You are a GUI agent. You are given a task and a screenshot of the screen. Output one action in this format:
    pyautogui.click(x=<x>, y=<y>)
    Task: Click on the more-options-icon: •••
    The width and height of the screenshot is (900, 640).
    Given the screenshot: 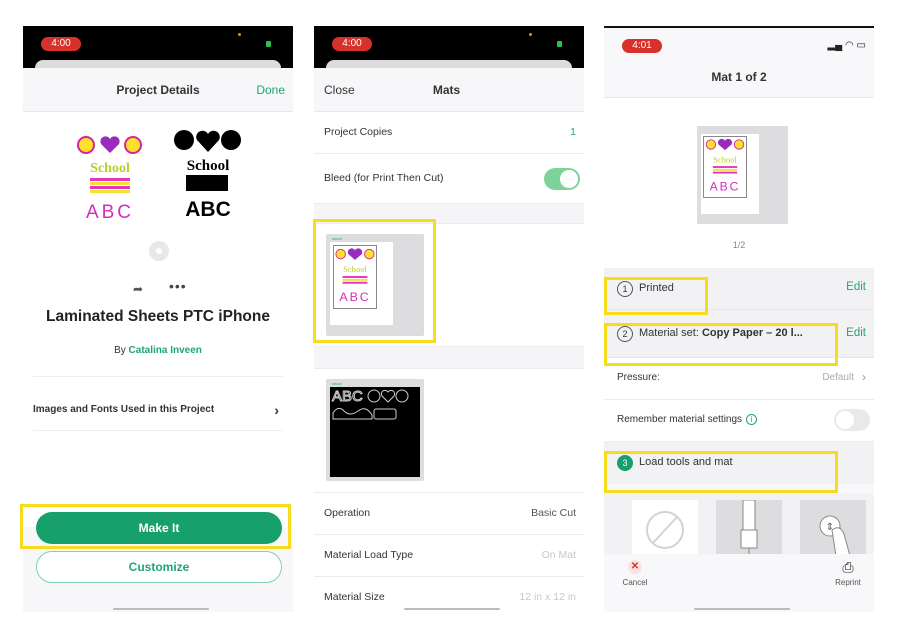 What is the action you would take?
    pyautogui.click(x=178, y=286)
    